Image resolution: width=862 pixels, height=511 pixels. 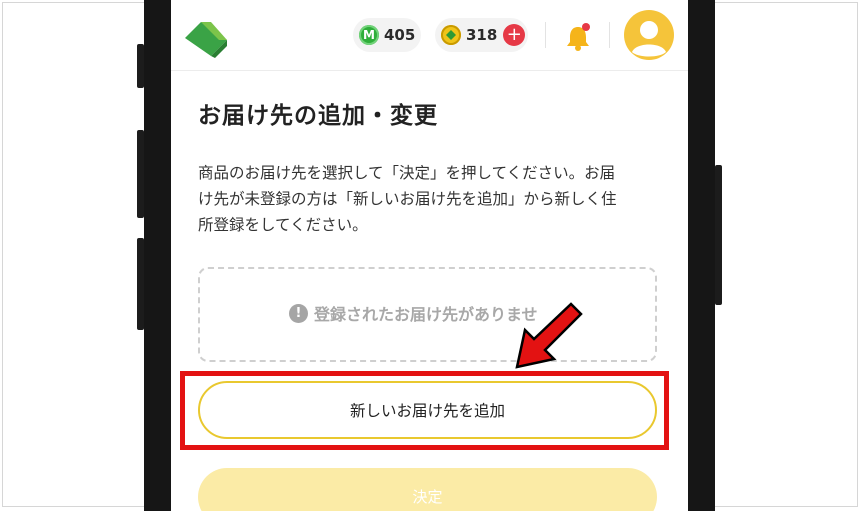 What do you see at coordinates (578, 37) in the screenshot?
I see `bell-icon` at bounding box center [578, 37].